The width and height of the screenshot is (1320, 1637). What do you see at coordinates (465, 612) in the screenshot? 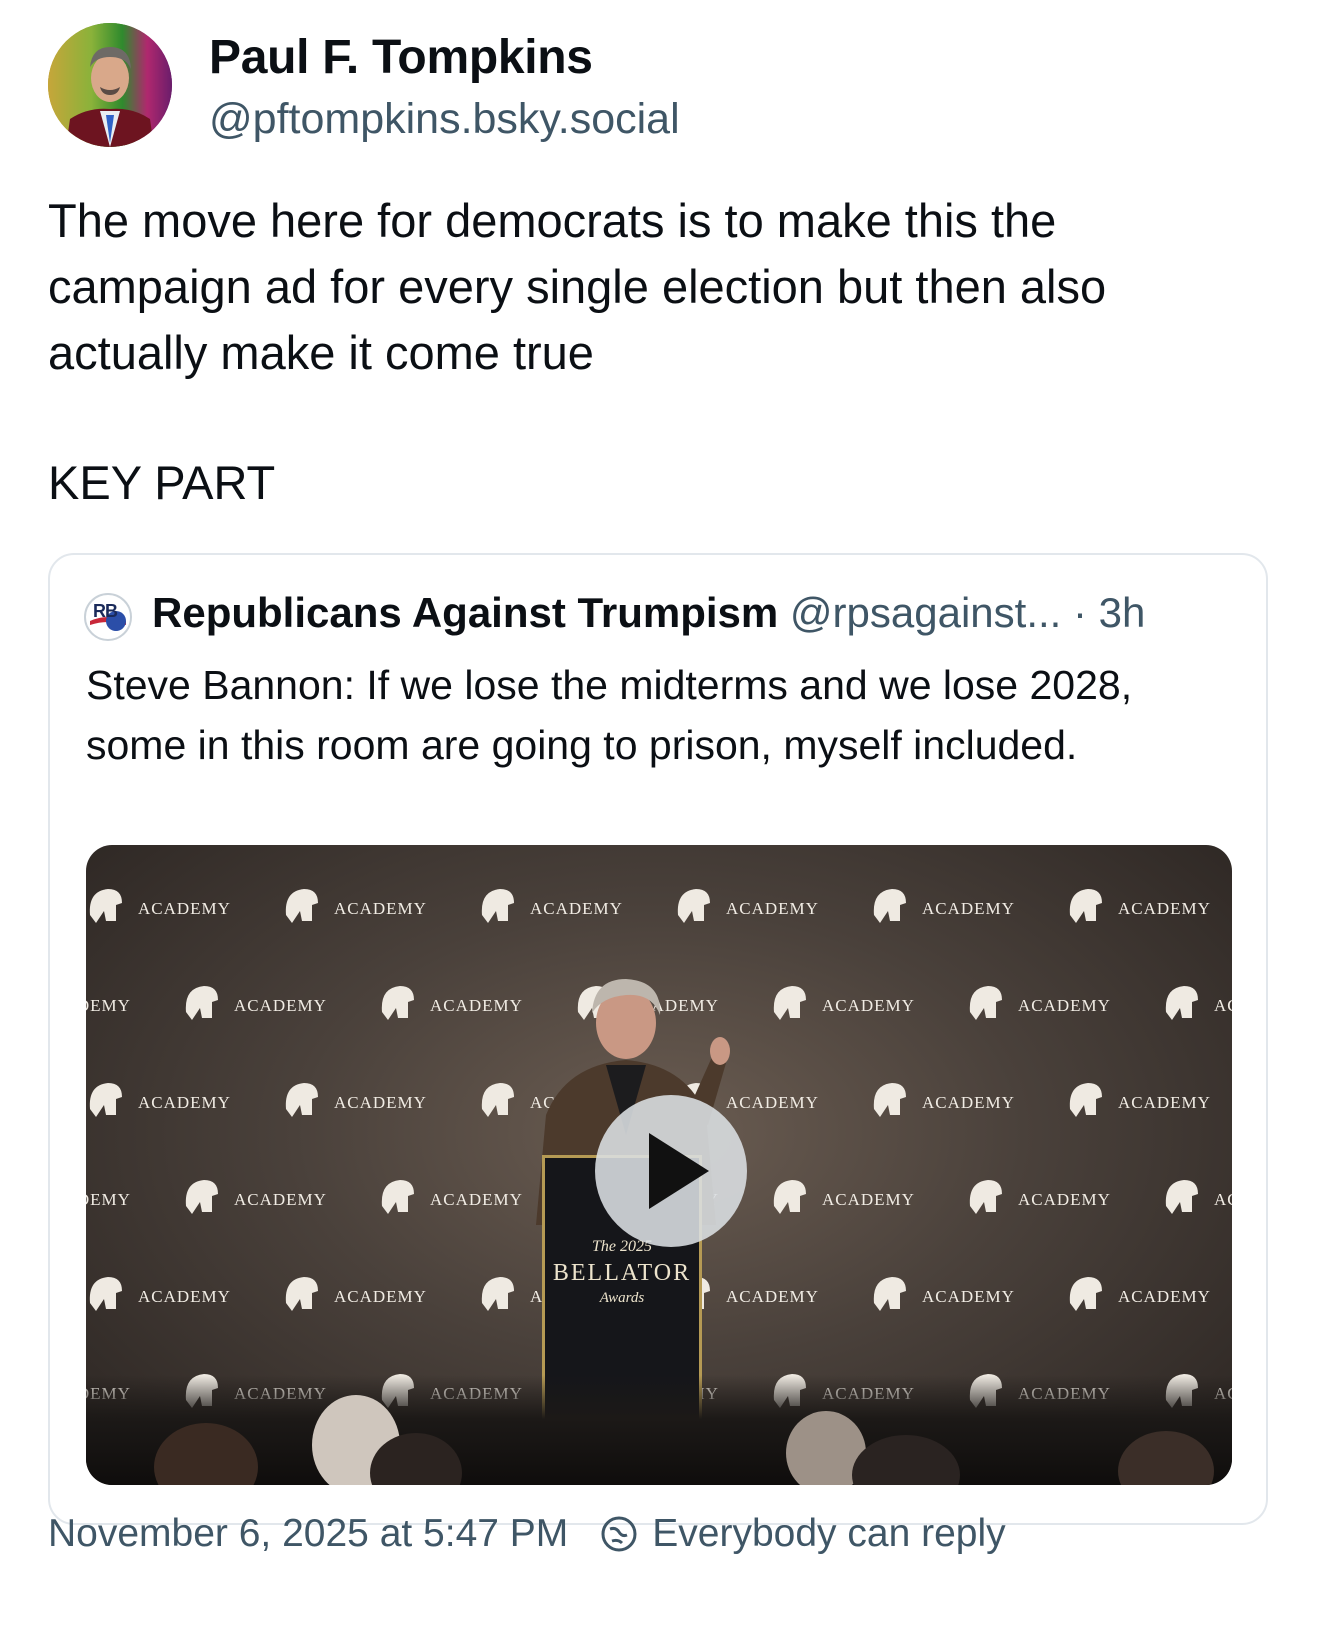
I see `quoted-author-name: Republicans Against Trumpism` at bounding box center [465, 612].